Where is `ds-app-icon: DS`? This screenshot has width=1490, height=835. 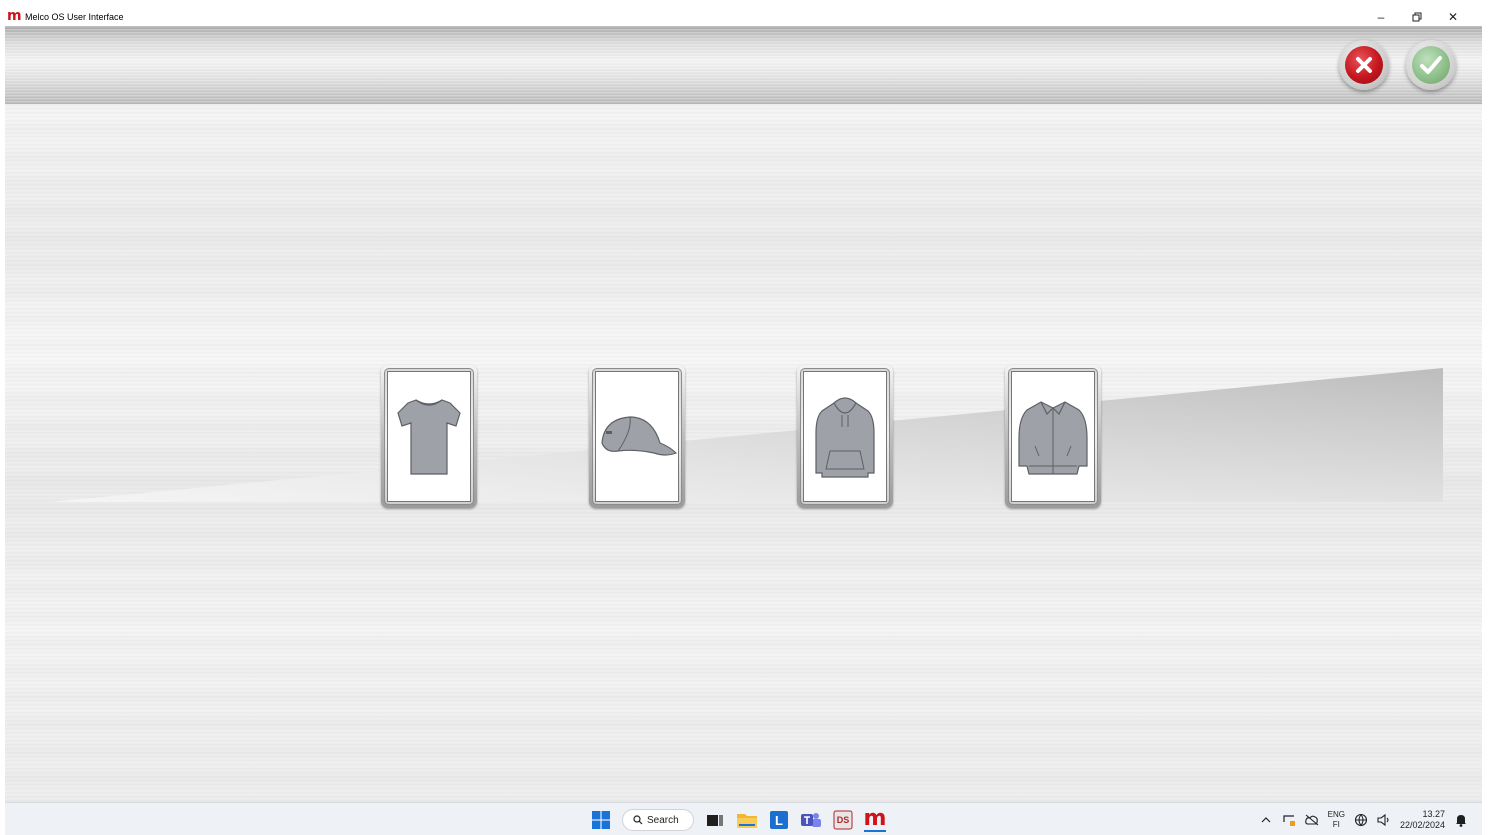
ds-app-icon: DS is located at coordinates (843, 820).